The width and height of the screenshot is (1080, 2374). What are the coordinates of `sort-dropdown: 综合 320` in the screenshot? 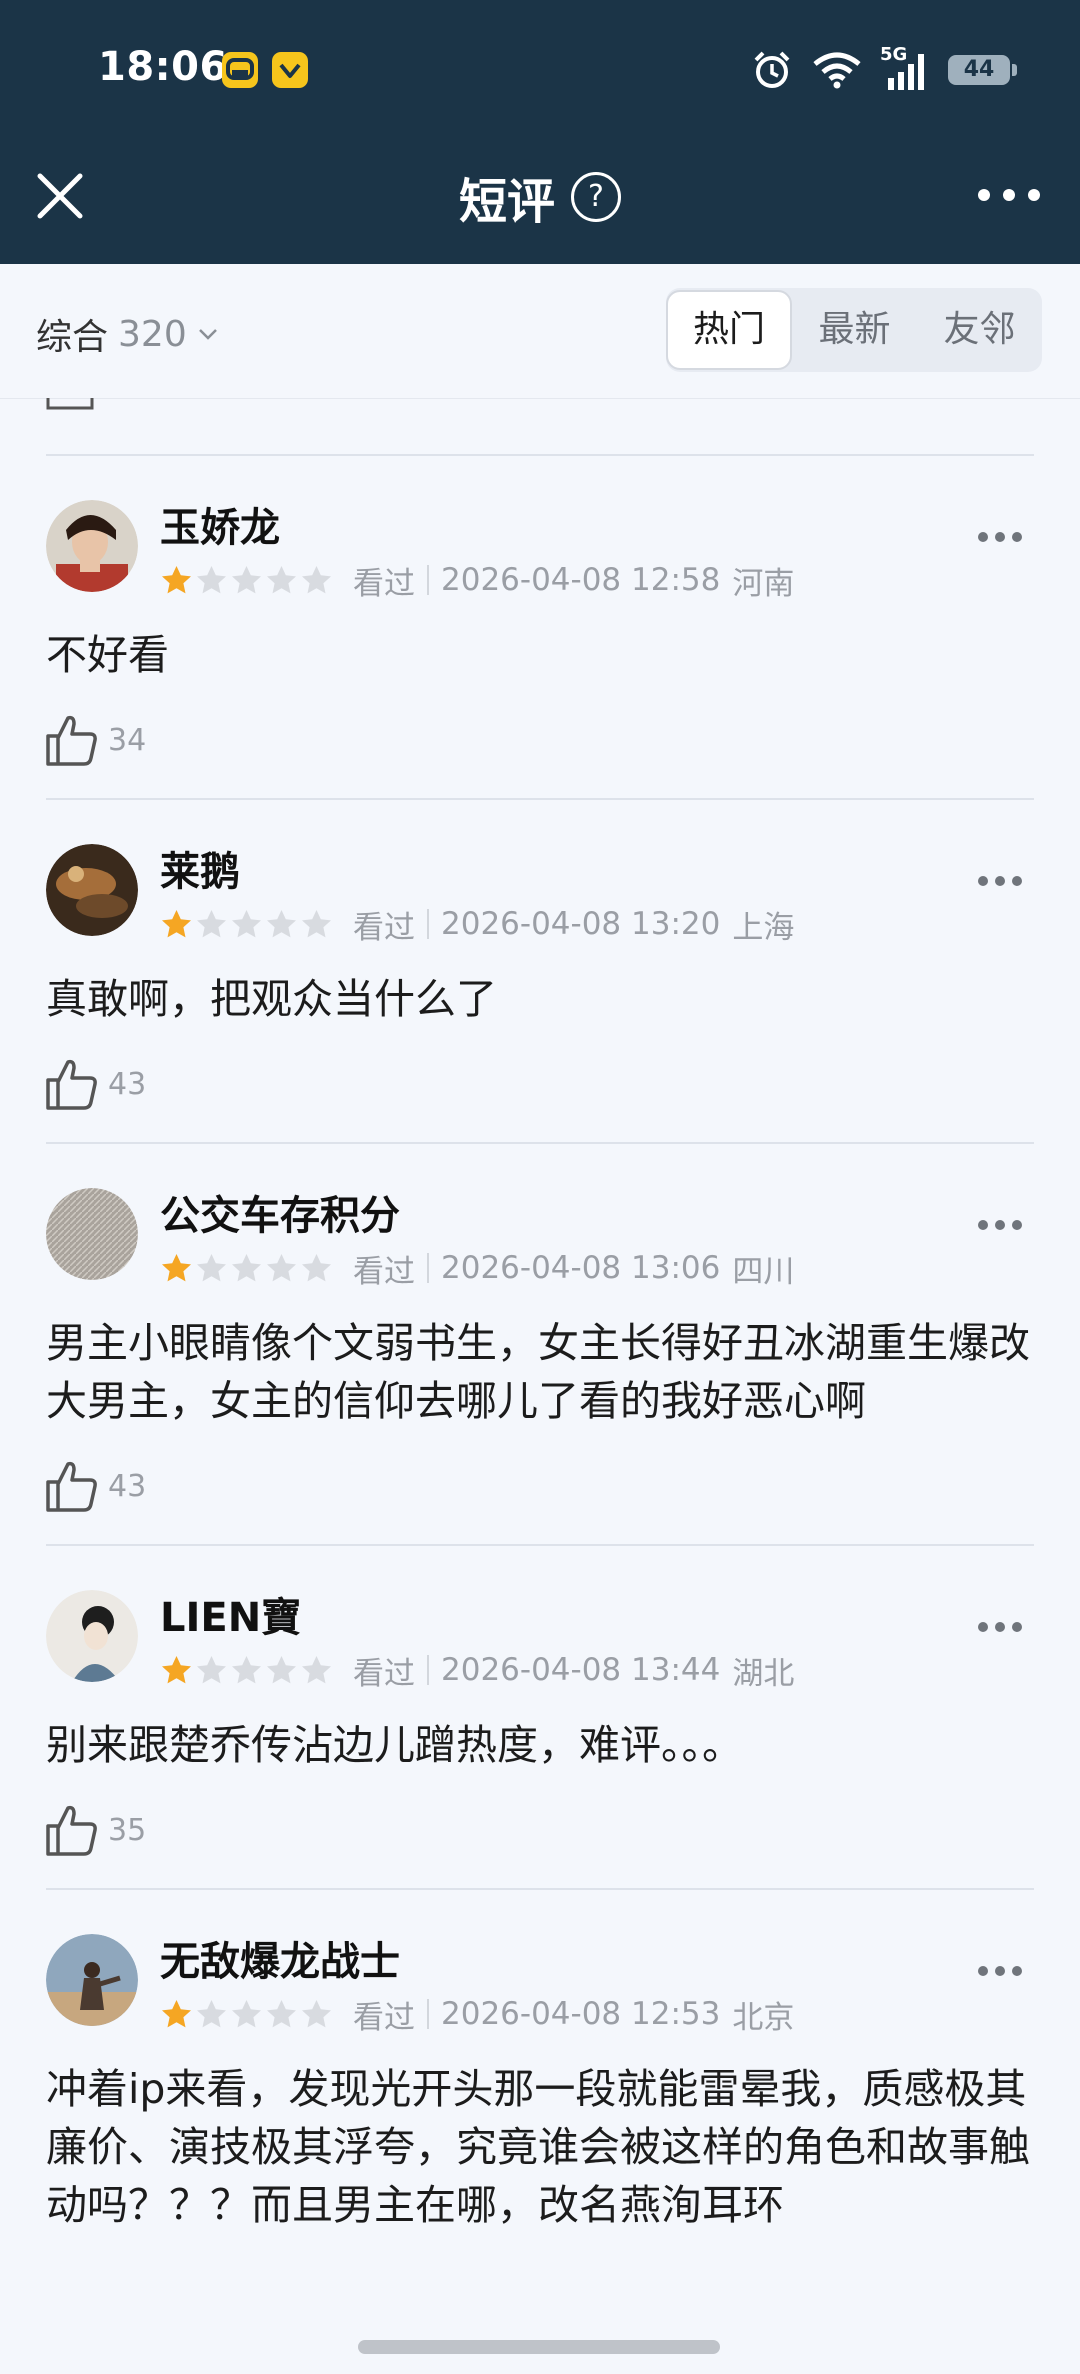 It's located at (127, 334).